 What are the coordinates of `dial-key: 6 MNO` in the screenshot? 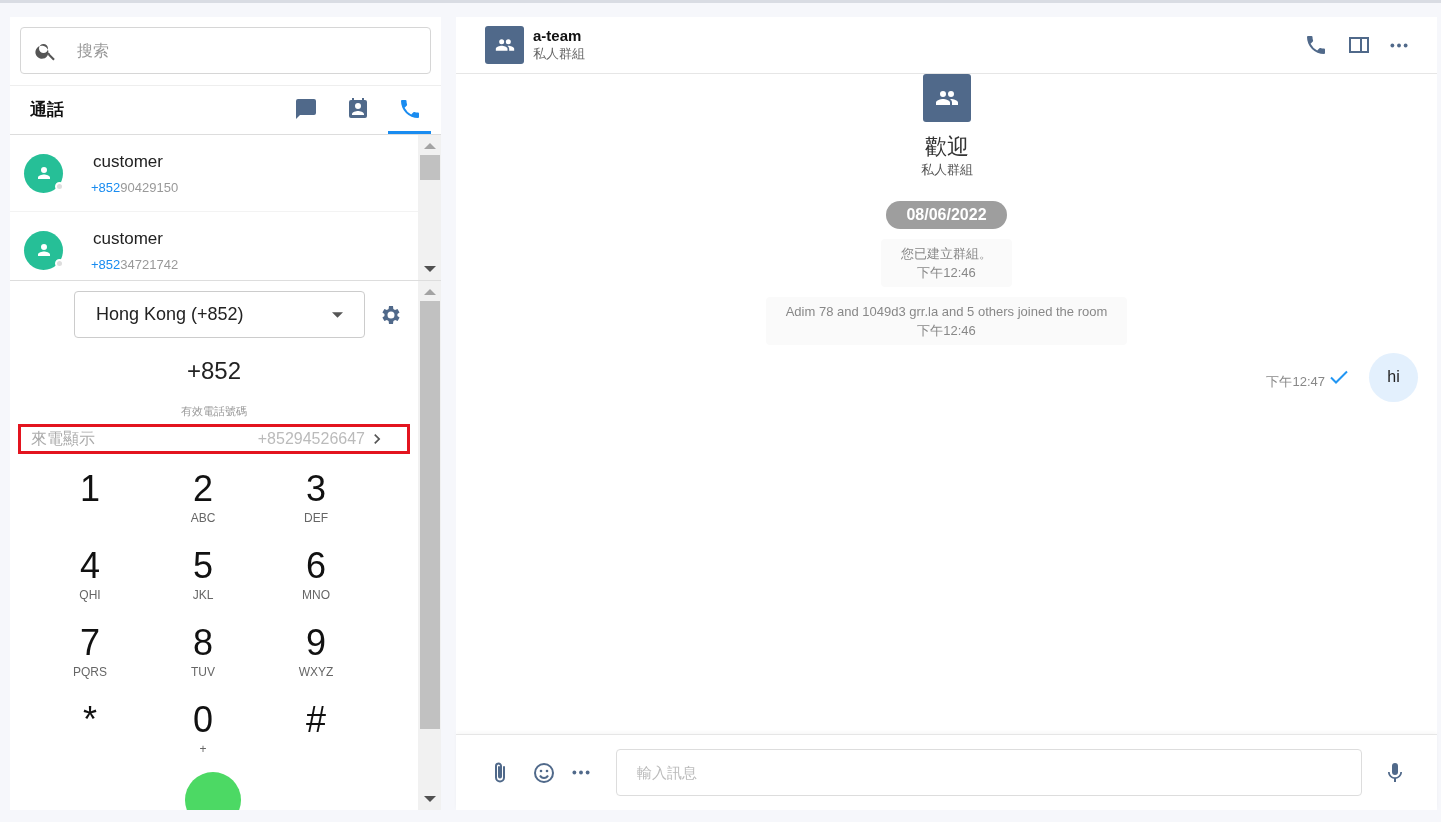 It's located at (316, 581).